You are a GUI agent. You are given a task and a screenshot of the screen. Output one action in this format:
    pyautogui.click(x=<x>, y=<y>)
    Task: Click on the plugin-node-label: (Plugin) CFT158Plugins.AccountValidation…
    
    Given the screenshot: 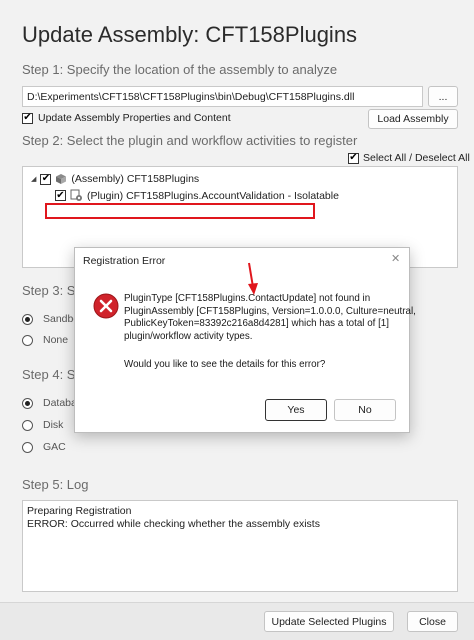 What is the action you would take?
    pyautogui.click(x=213, y=195)
    